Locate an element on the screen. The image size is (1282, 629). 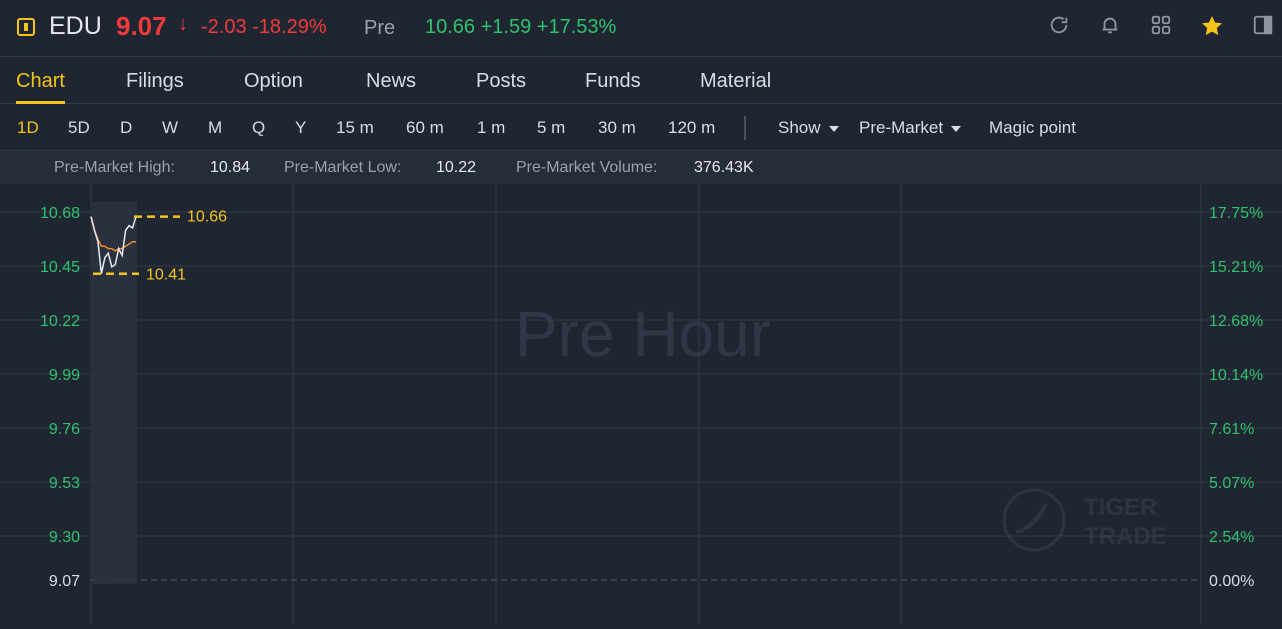
session-select: Pre-Market is located at coordinates (910, 128).